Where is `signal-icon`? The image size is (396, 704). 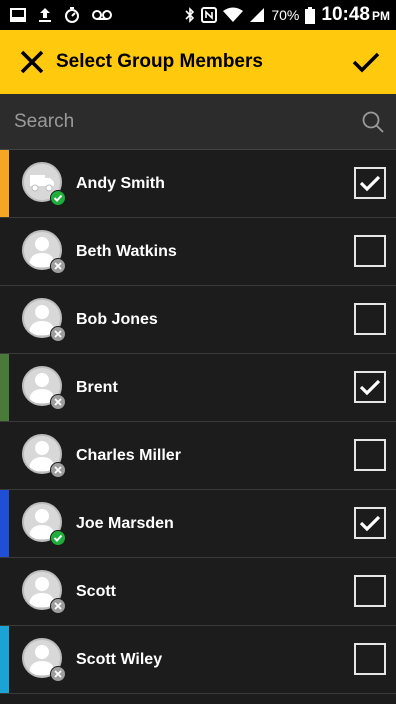 signal-icon is located at coordinates (257, 15).